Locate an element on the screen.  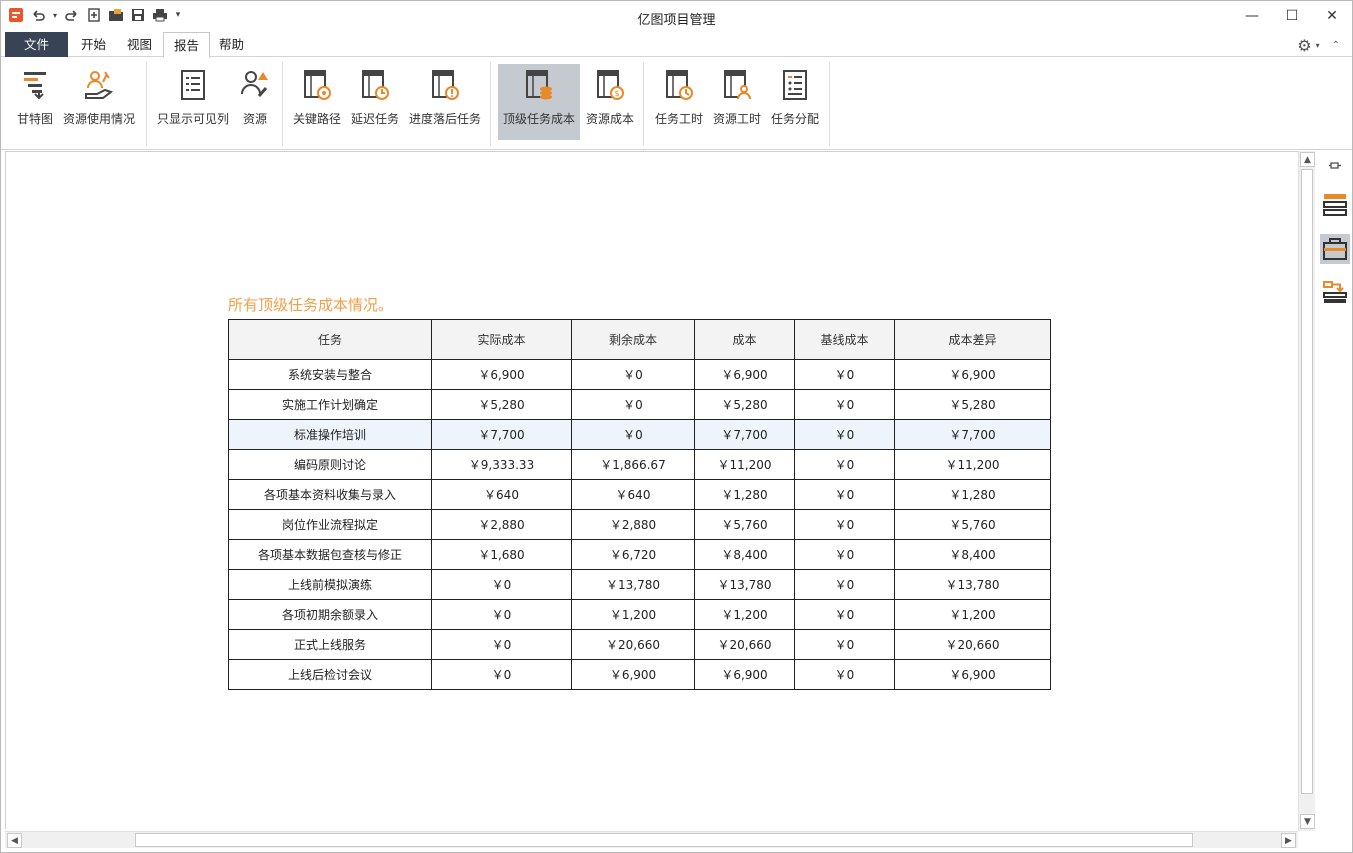
tab-view: 视图 is located at coordinates (139, 44).